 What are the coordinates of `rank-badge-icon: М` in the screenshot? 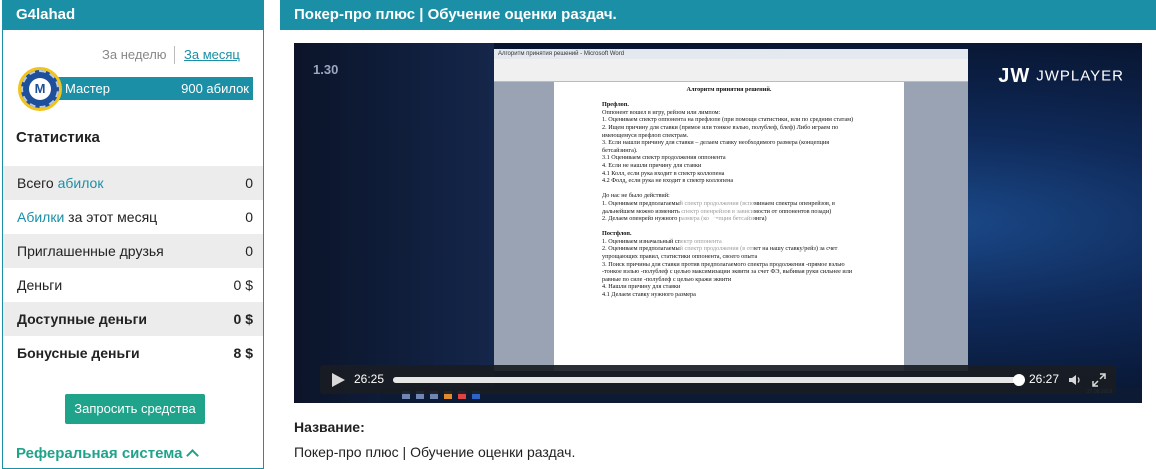 It's located at (40, 89).